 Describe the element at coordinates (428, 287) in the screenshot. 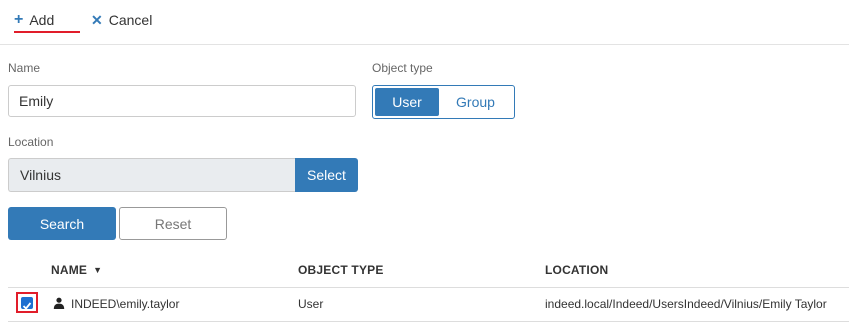

I see `table-header-divider` at that location.